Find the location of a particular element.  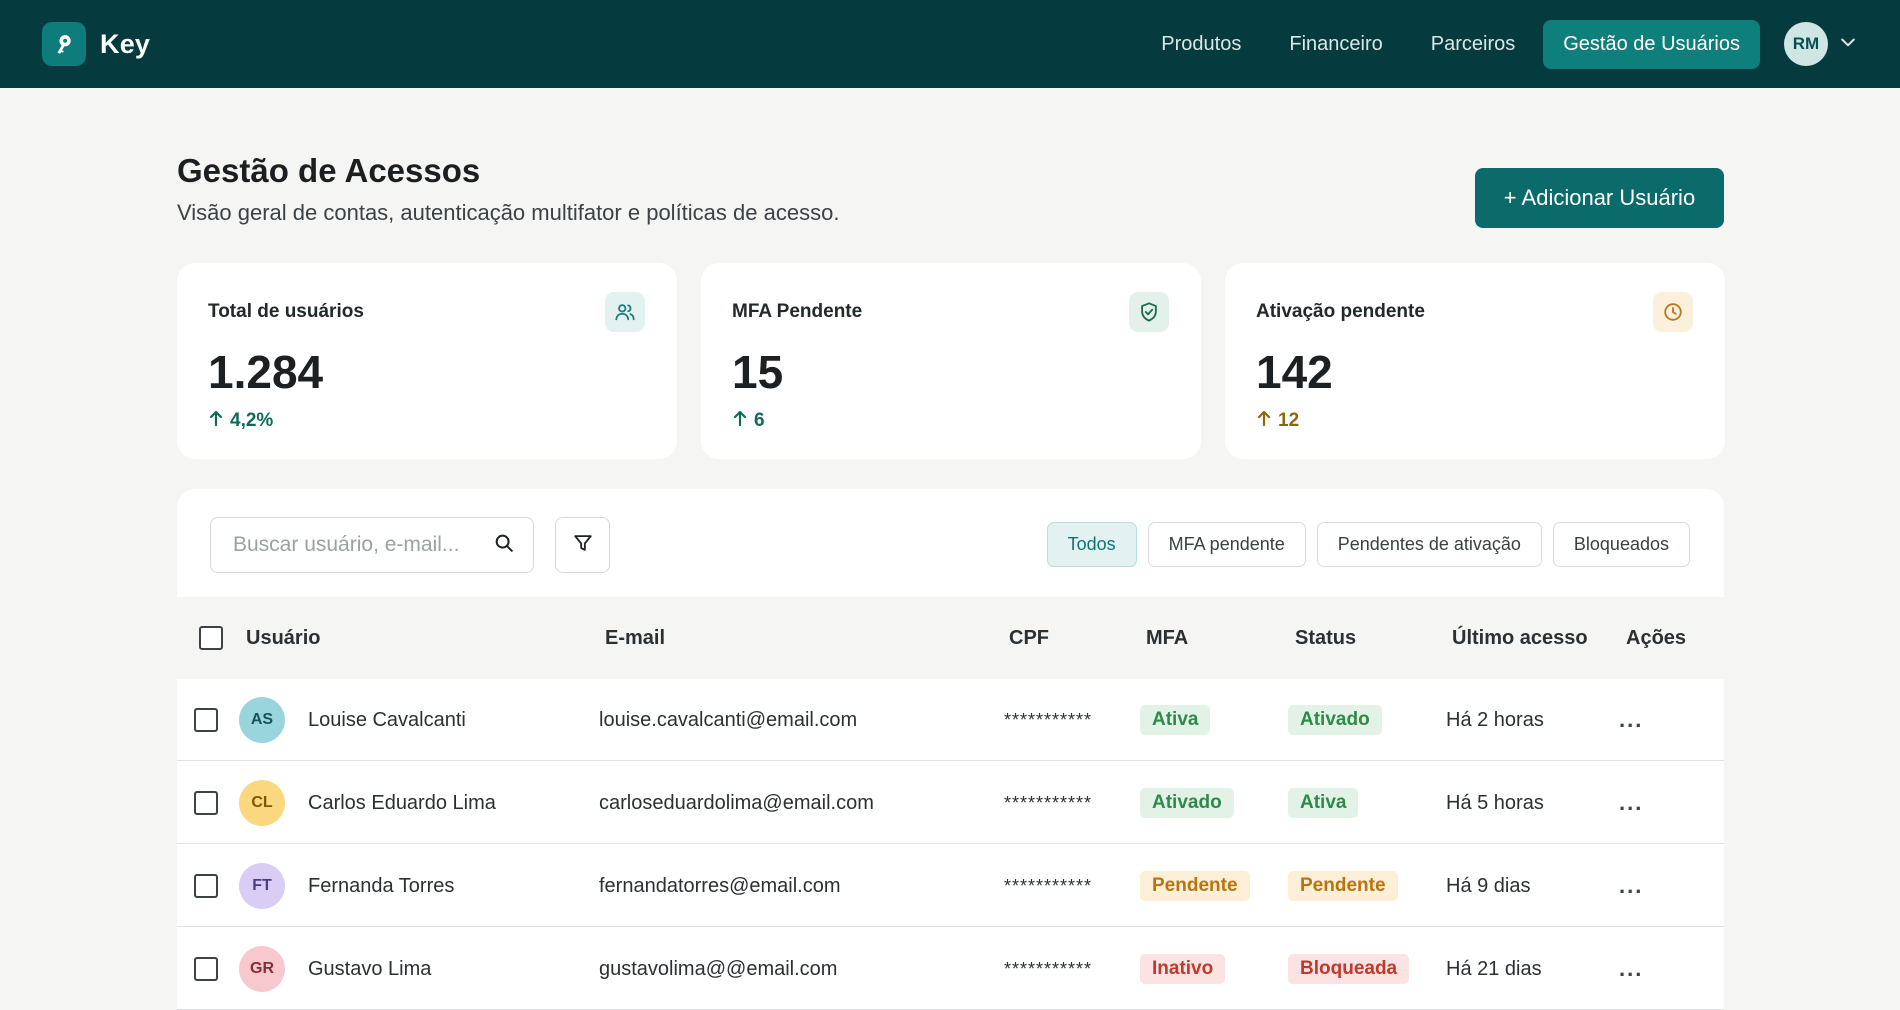

avatar: GR is located at coordinates (262, 969).